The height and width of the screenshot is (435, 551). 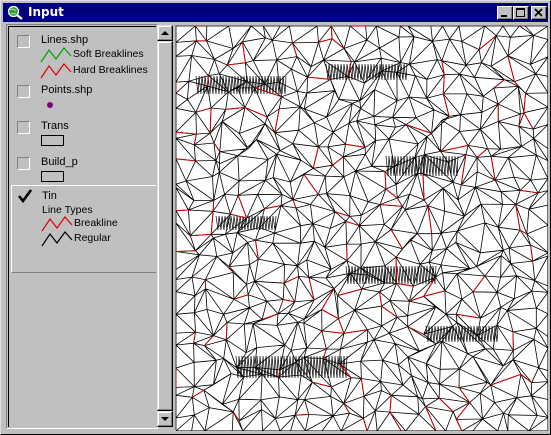 I want to click on scroll-up-button, so click(x=165, y=33).